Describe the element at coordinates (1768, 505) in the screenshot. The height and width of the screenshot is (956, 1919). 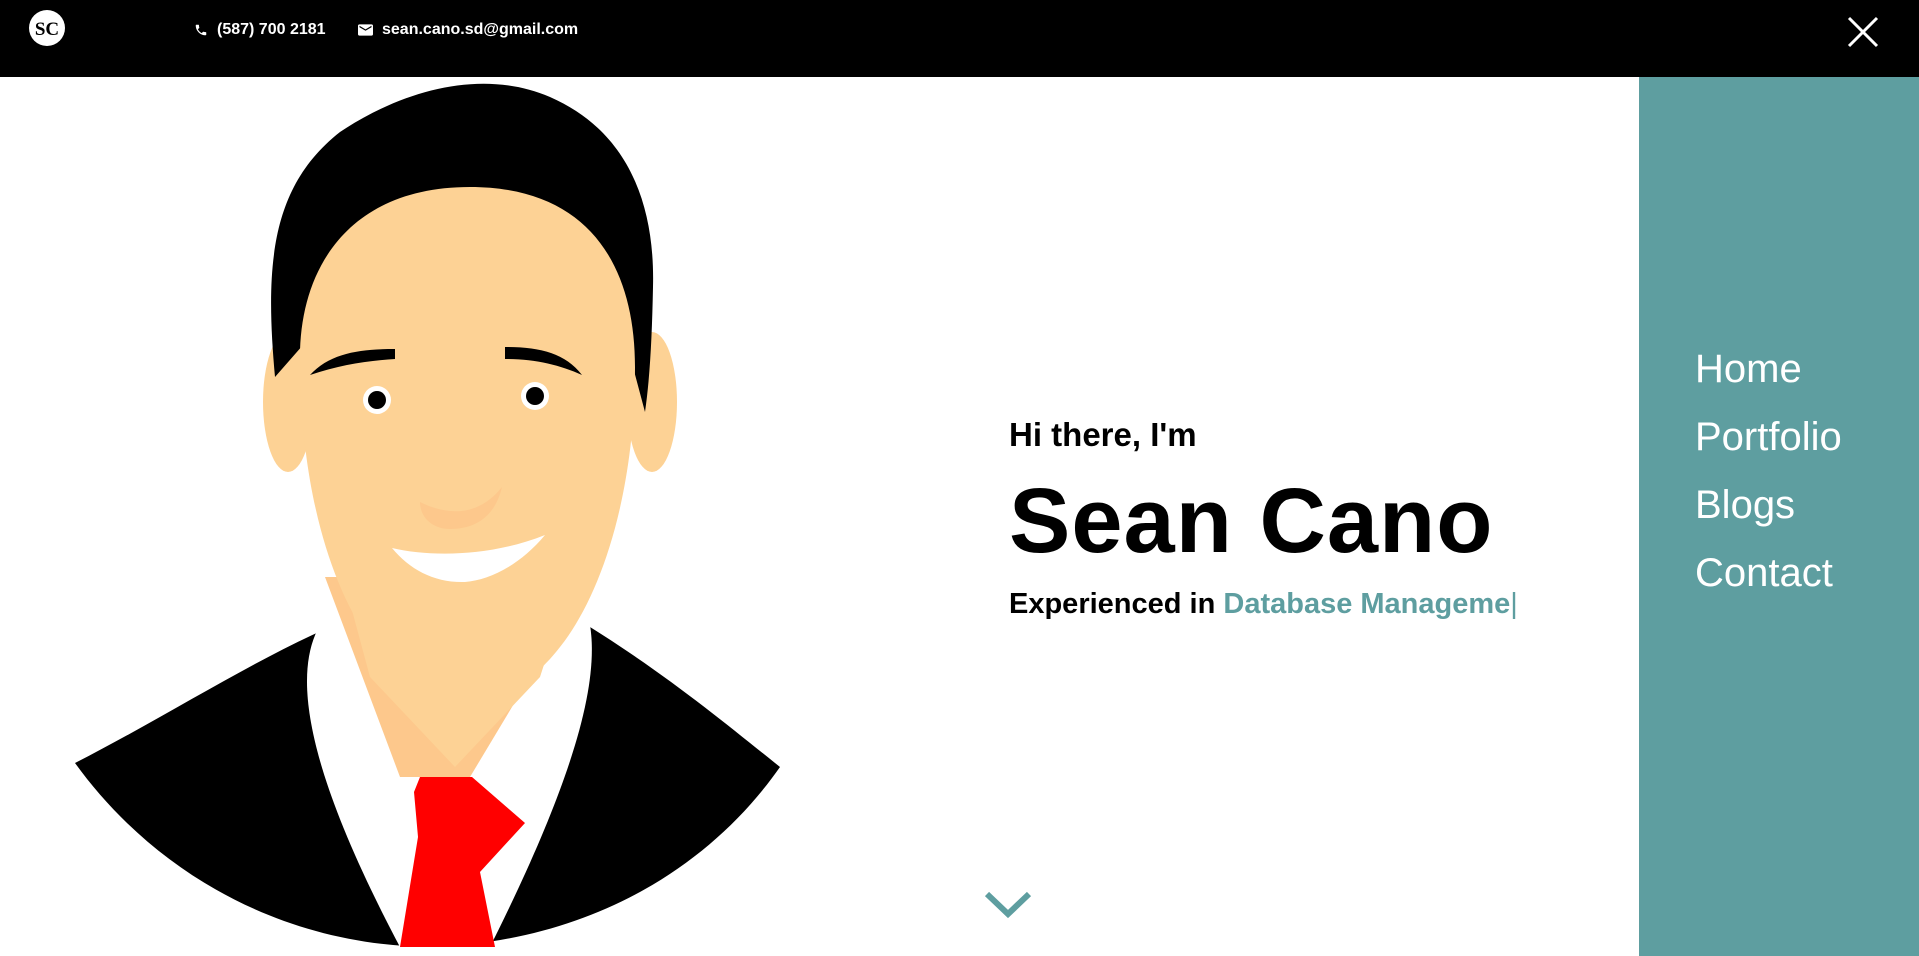
I see `nav-item-blogs: Blogs` at that location.